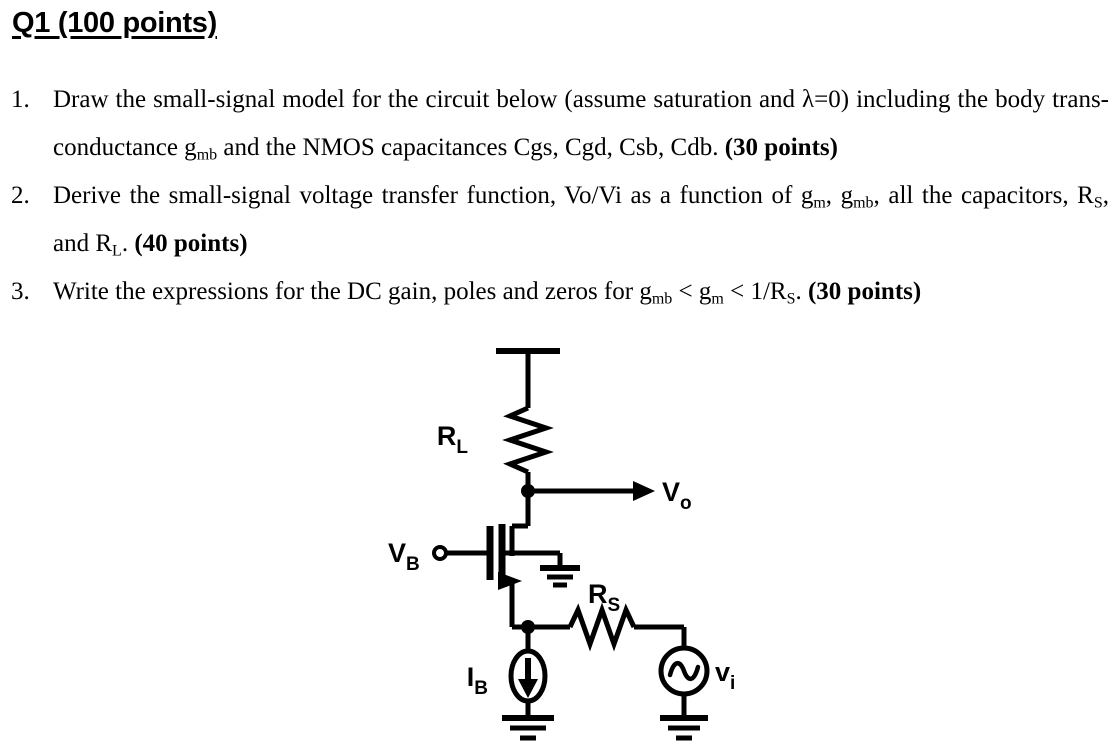 The image size is (1118, 750). I want to click on bias-current-label-main: I, so click(471, 677).